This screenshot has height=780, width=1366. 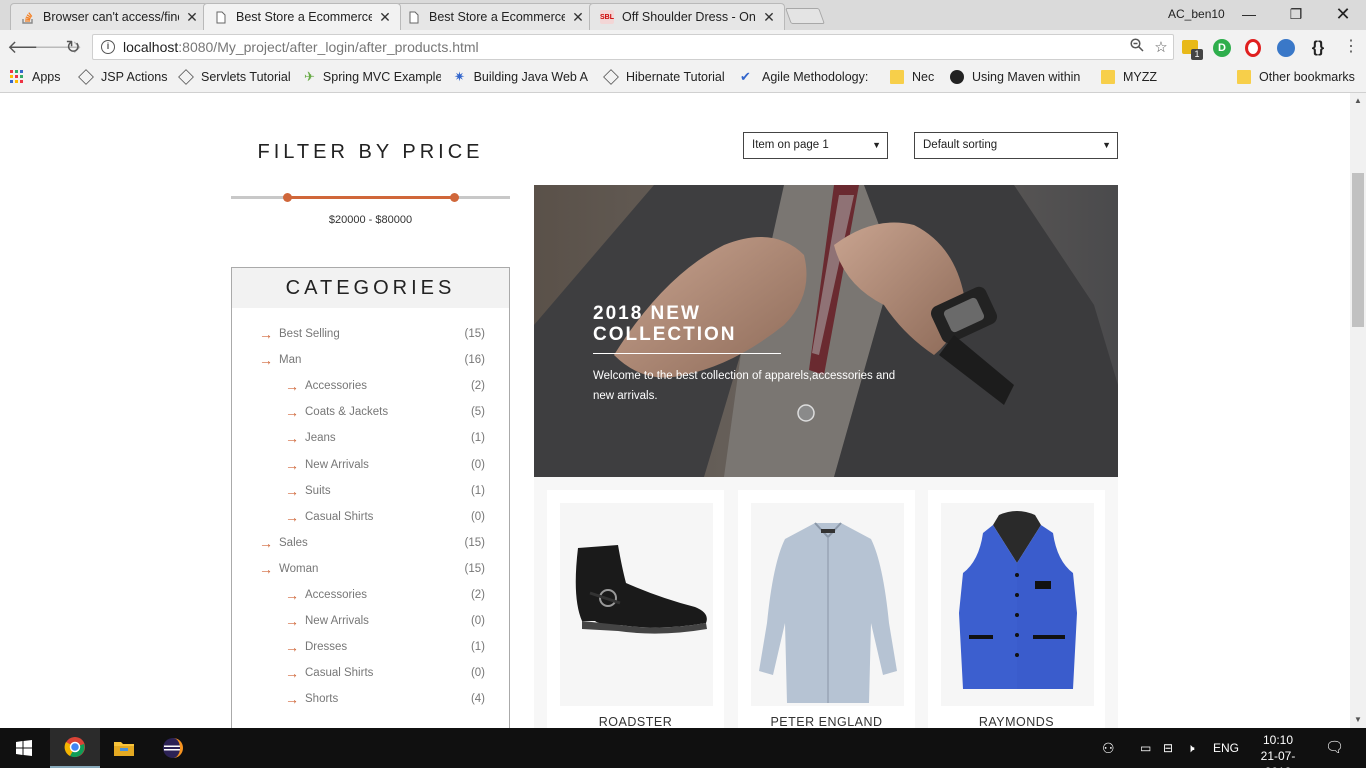 I want to click on product-card: RAYMONDS, so click(x=1016, y=609).